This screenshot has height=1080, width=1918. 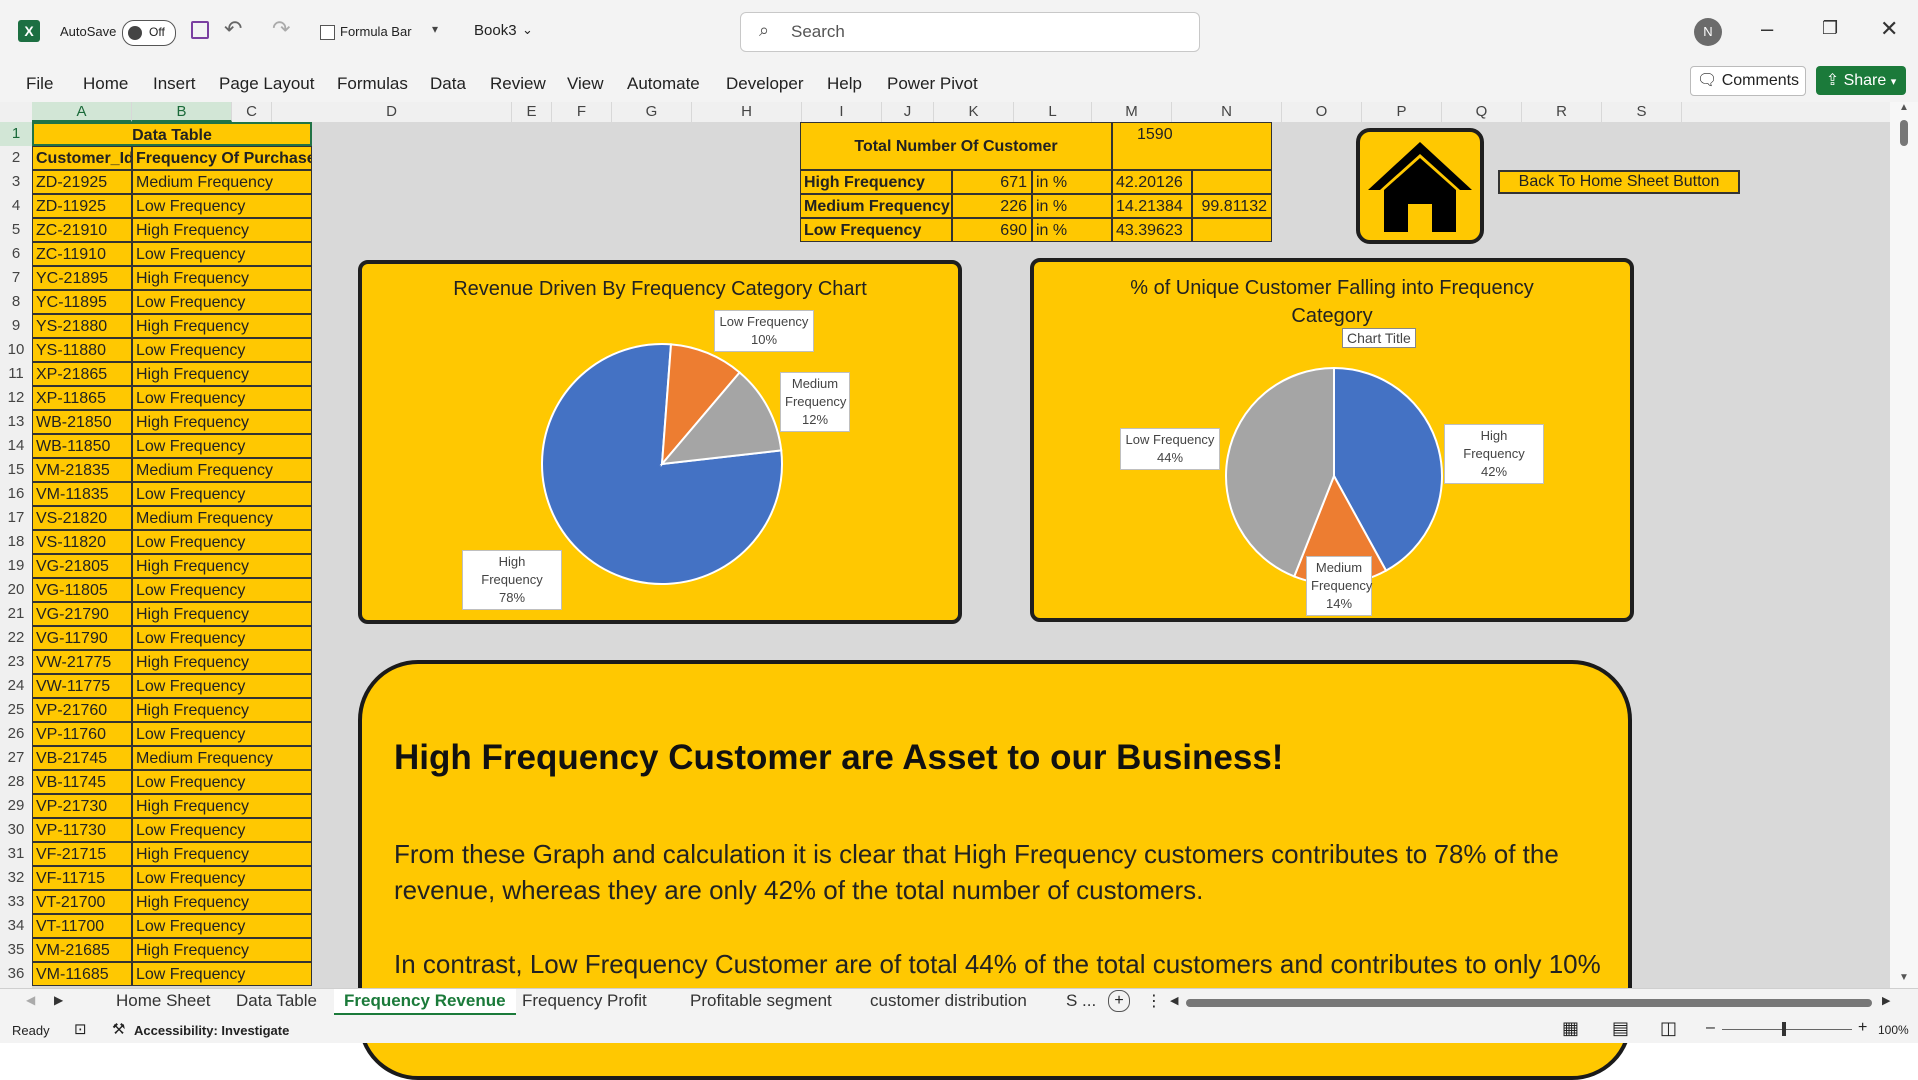 I want to click on menu-power-pivot: Power Pivot, so click(x=932, y=84).